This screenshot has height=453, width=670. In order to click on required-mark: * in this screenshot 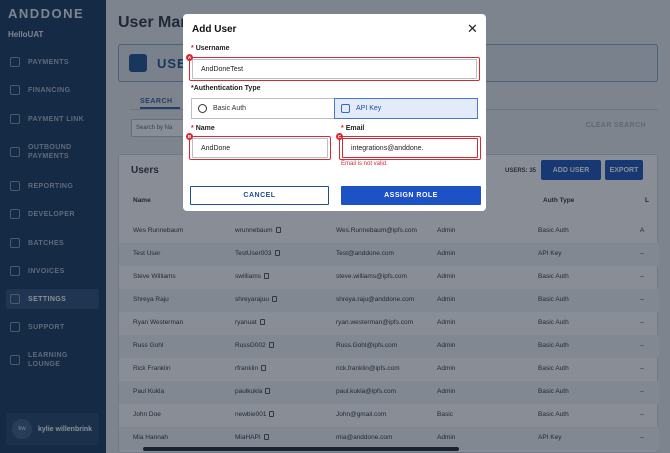, I will do `click(192, 48)`.